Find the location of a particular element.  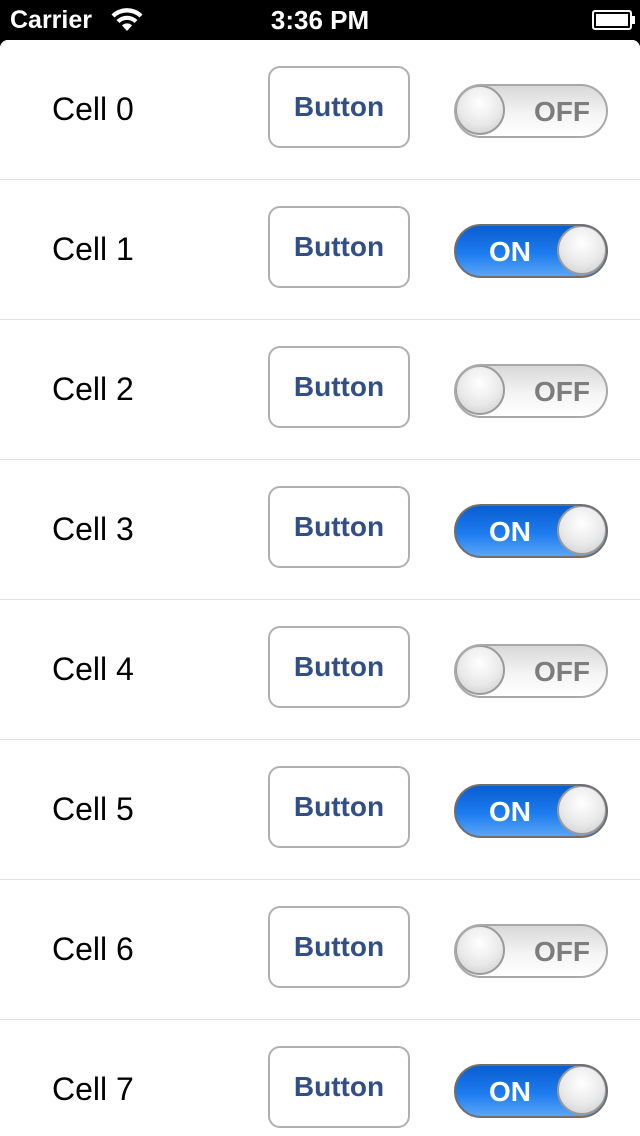

cell-label: Cell 0 is located at coordinates (93, 109).